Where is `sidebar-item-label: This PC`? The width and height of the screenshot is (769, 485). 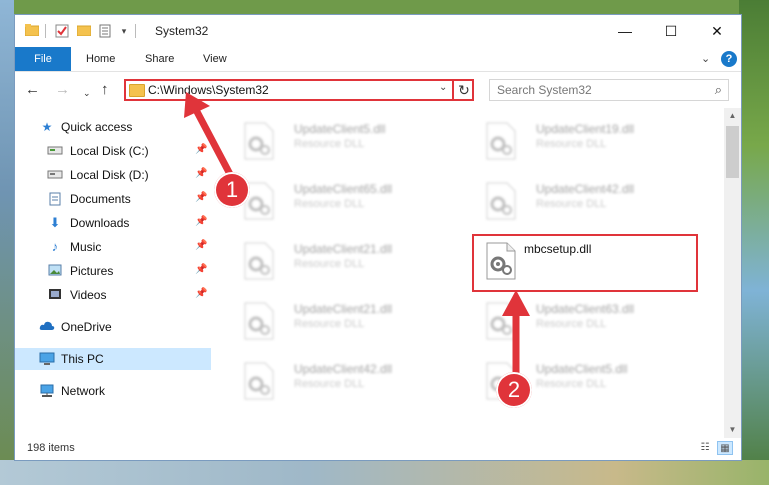 sidebar-item-label: This PC is located at coordinates (82, 359).